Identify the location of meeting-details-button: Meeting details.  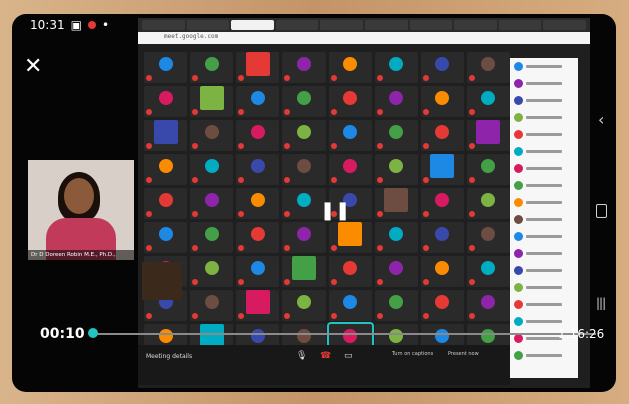
(169, 356).